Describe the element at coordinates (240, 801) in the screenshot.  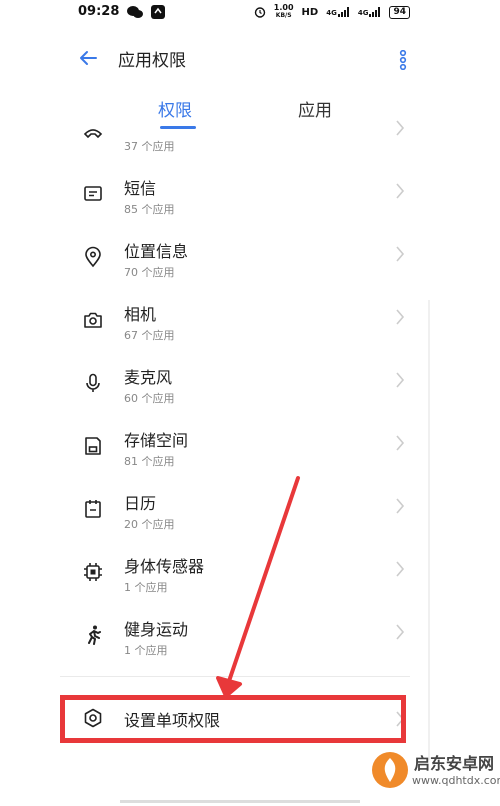
I see `bottom-nav-indicator` at that location.